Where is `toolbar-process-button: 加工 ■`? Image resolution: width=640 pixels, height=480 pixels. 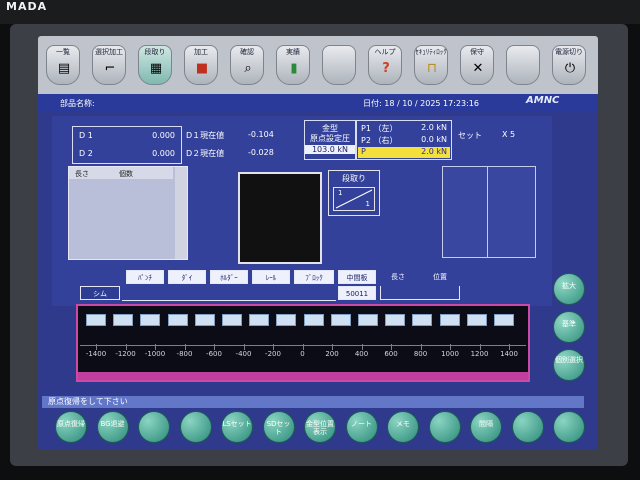 toolbar-process-button: 加工 ■ is located at coordinates (201, 65).